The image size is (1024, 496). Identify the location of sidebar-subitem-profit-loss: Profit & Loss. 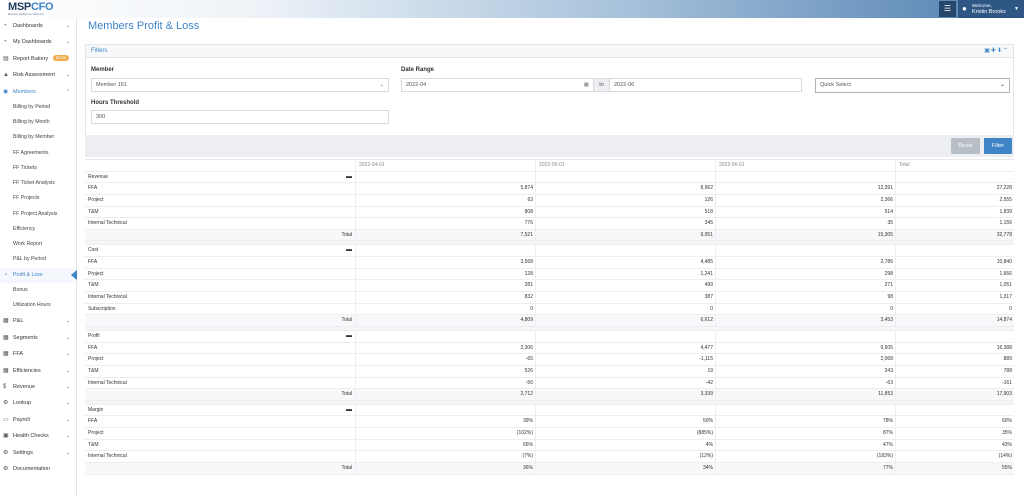
(38, 275).